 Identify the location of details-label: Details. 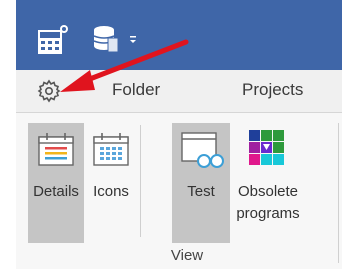
(56, 191).